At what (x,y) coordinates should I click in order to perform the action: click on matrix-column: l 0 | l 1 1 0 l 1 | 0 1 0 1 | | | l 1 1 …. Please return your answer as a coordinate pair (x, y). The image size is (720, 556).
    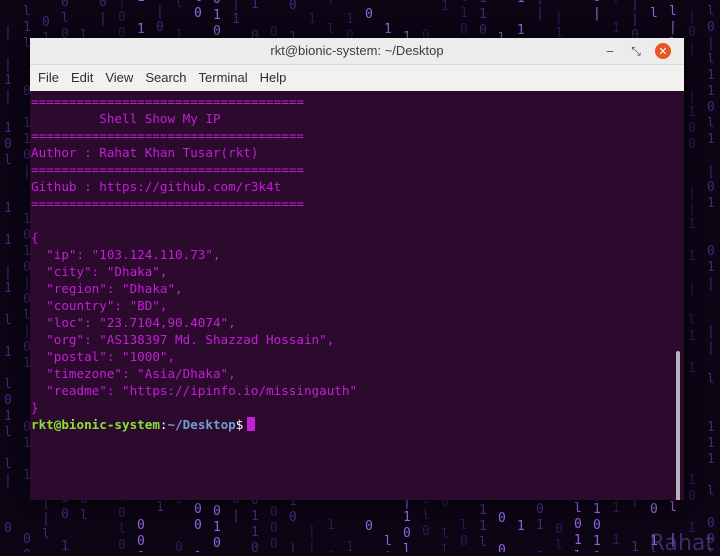
    Looking at the image, I should click on (711, 278).